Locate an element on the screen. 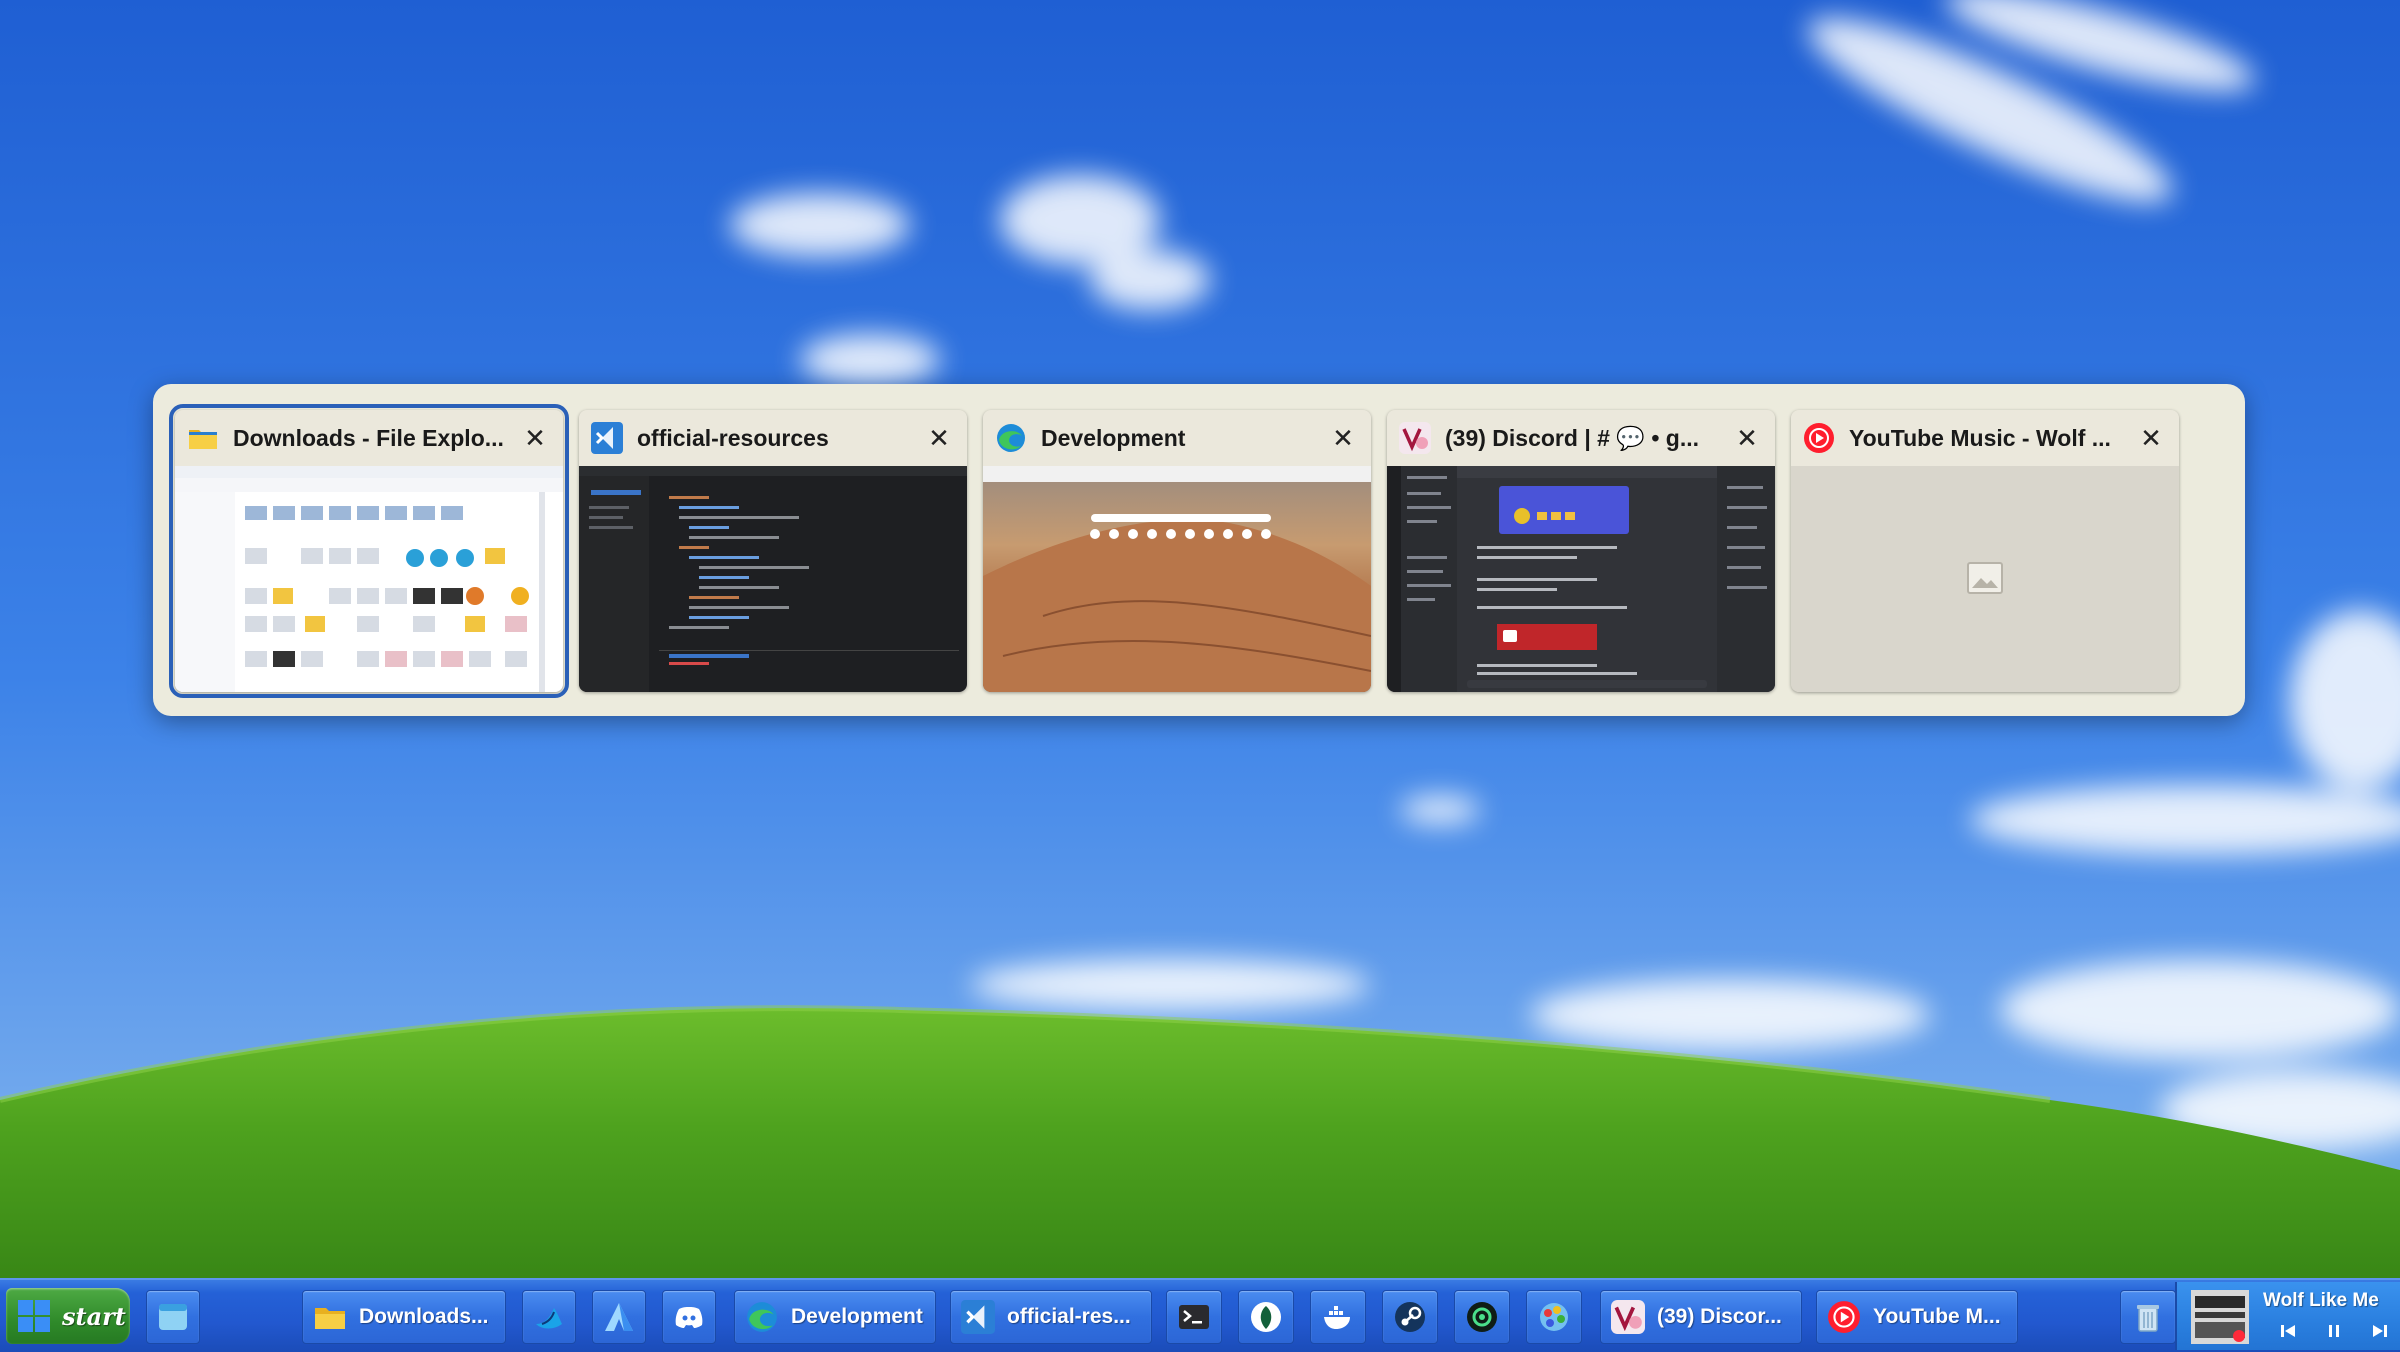  window-card-file-explorer: Downloads - File Explo... ✕ is located at coordinates (369, 551).